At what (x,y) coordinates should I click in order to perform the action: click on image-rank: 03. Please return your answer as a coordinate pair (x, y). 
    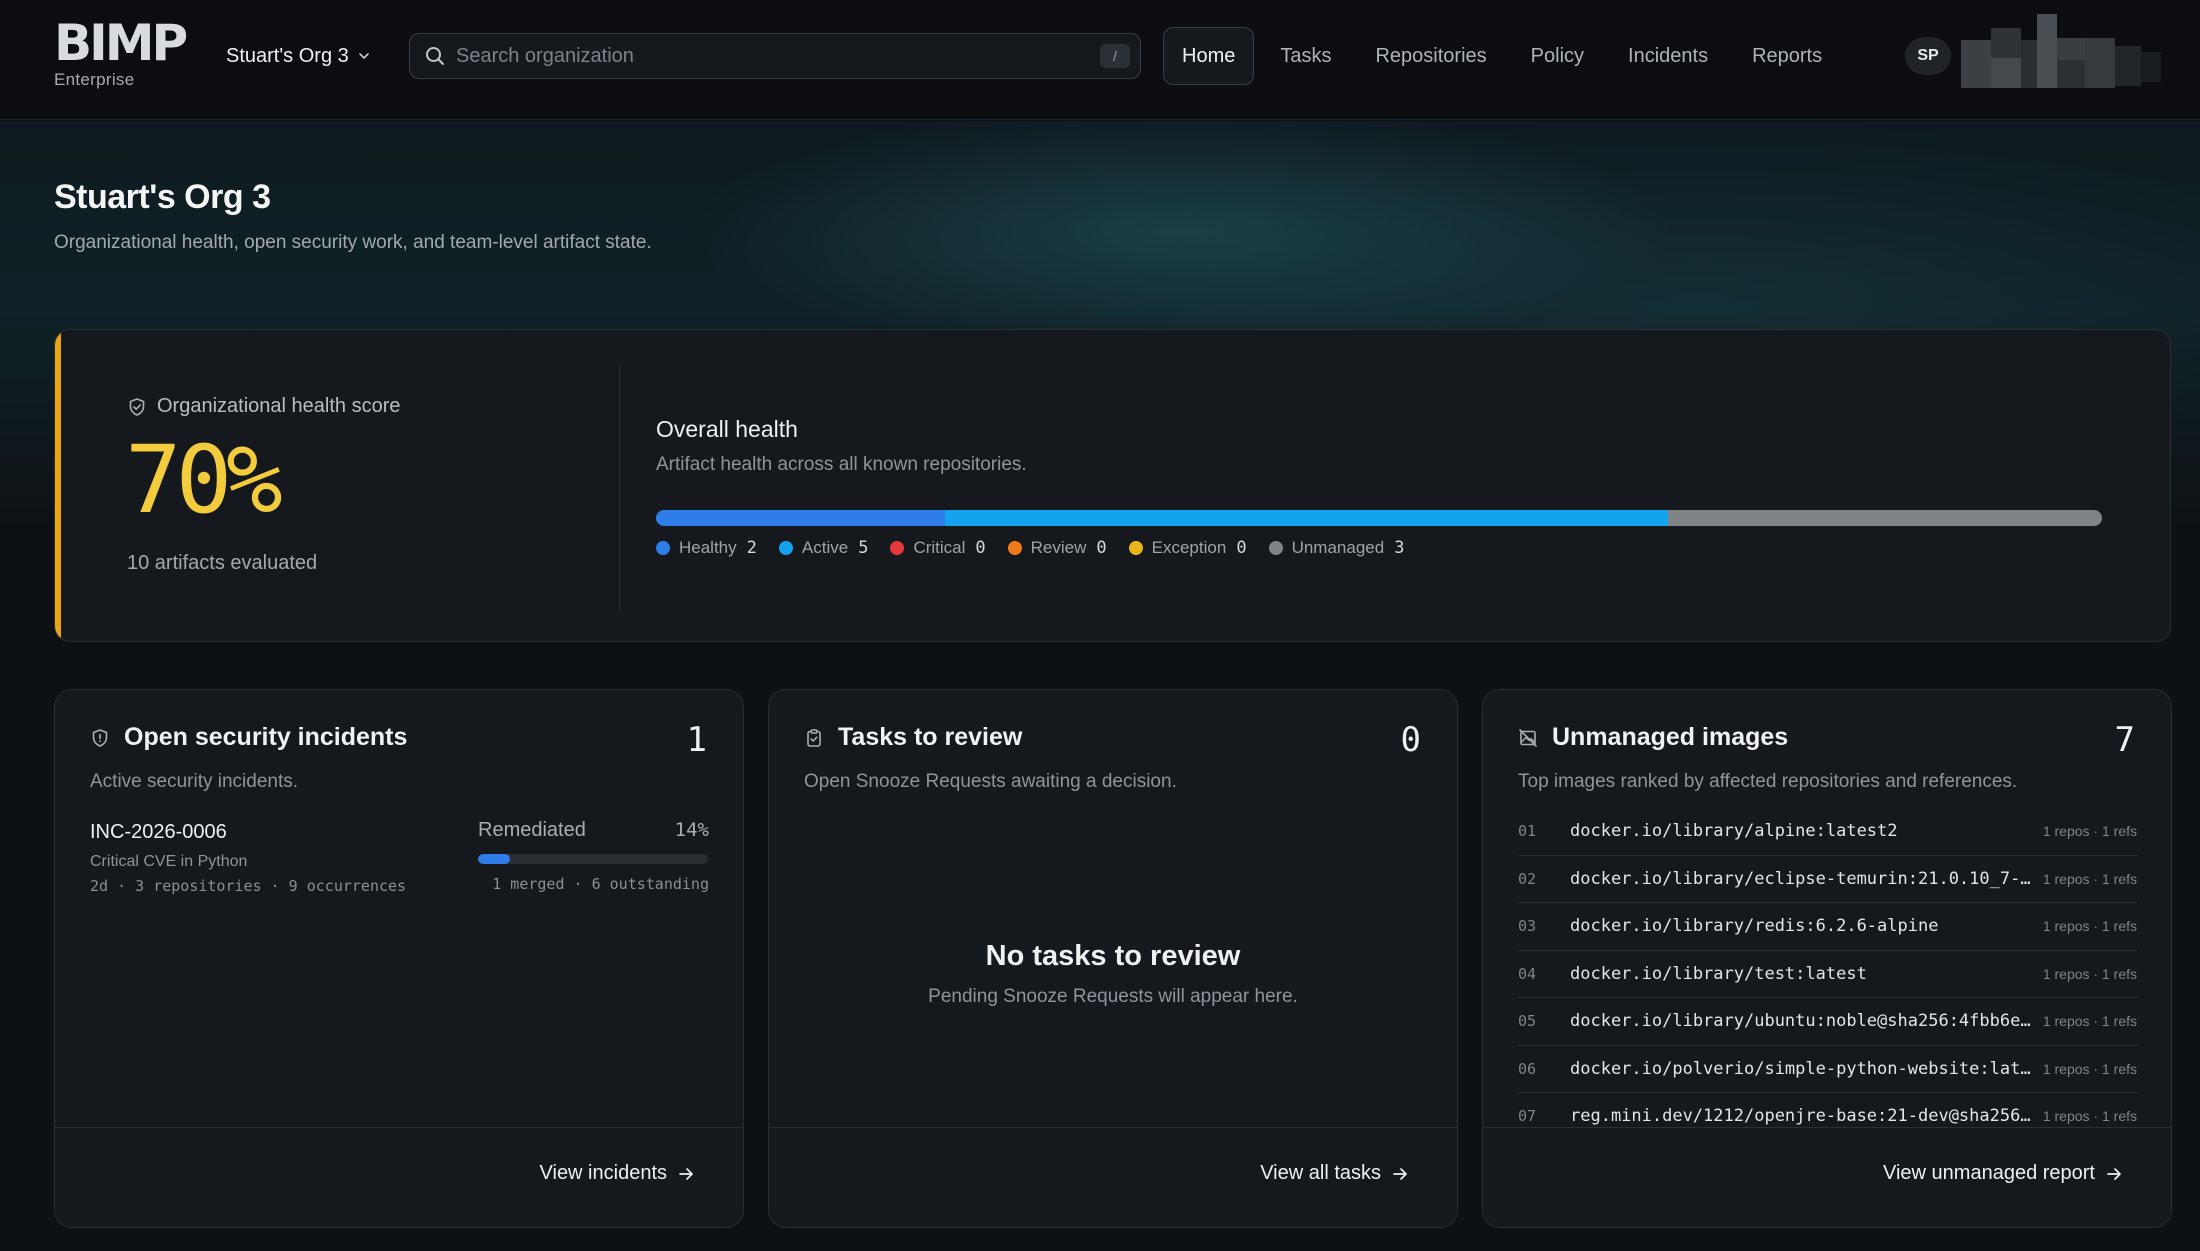
    Looking at the image, I should click on (1527, 926).